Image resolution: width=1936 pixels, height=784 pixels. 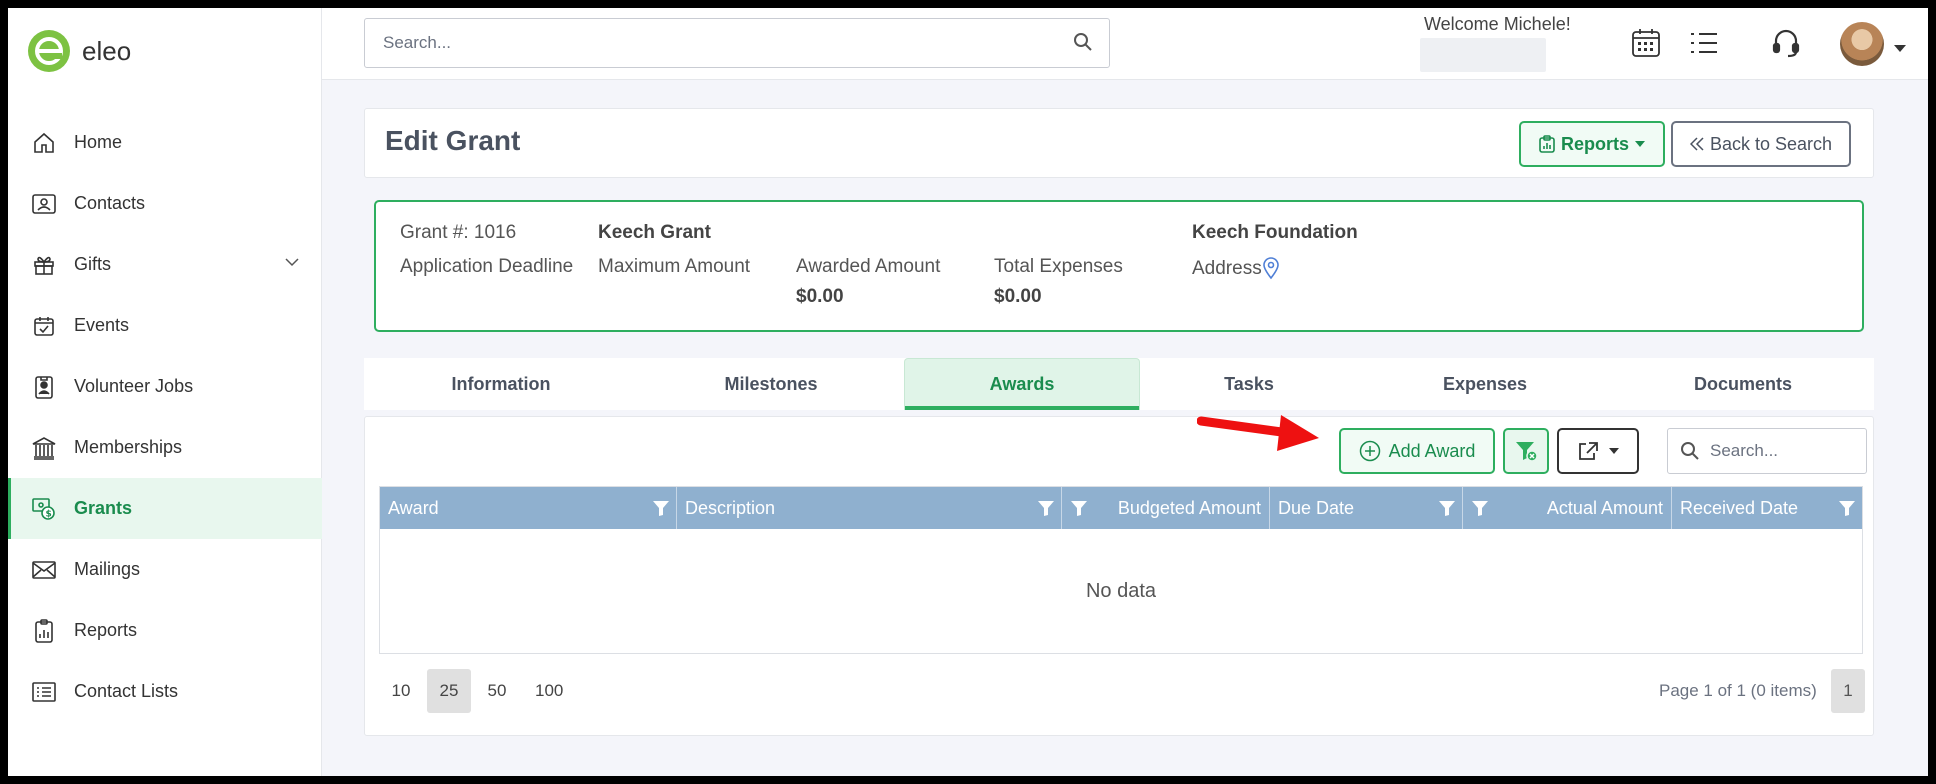 I want to click on page-size-selector: 10 25 50 100, so click(x=477, y=691).